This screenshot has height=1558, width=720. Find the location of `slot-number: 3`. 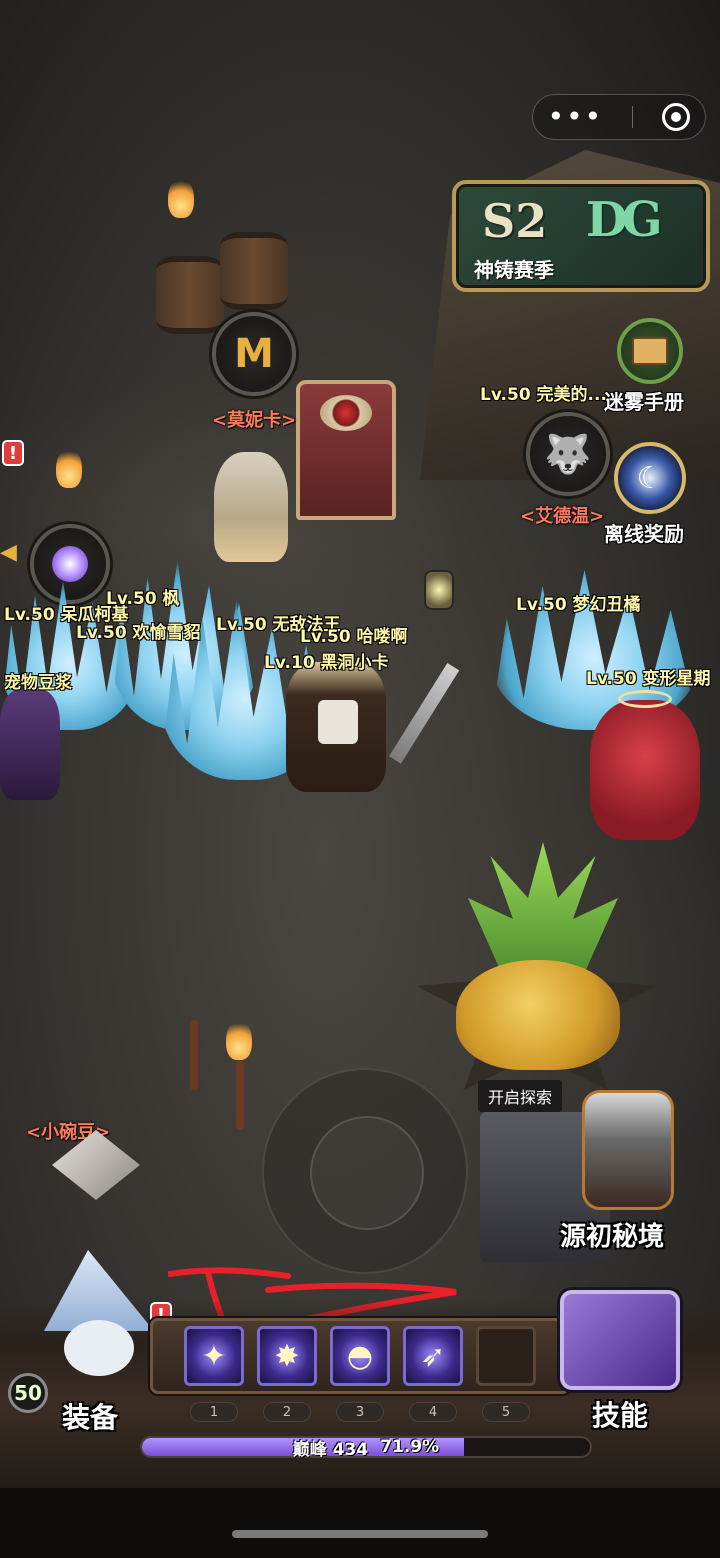

slot-number: 3 is located at coordinates (360, 1412).